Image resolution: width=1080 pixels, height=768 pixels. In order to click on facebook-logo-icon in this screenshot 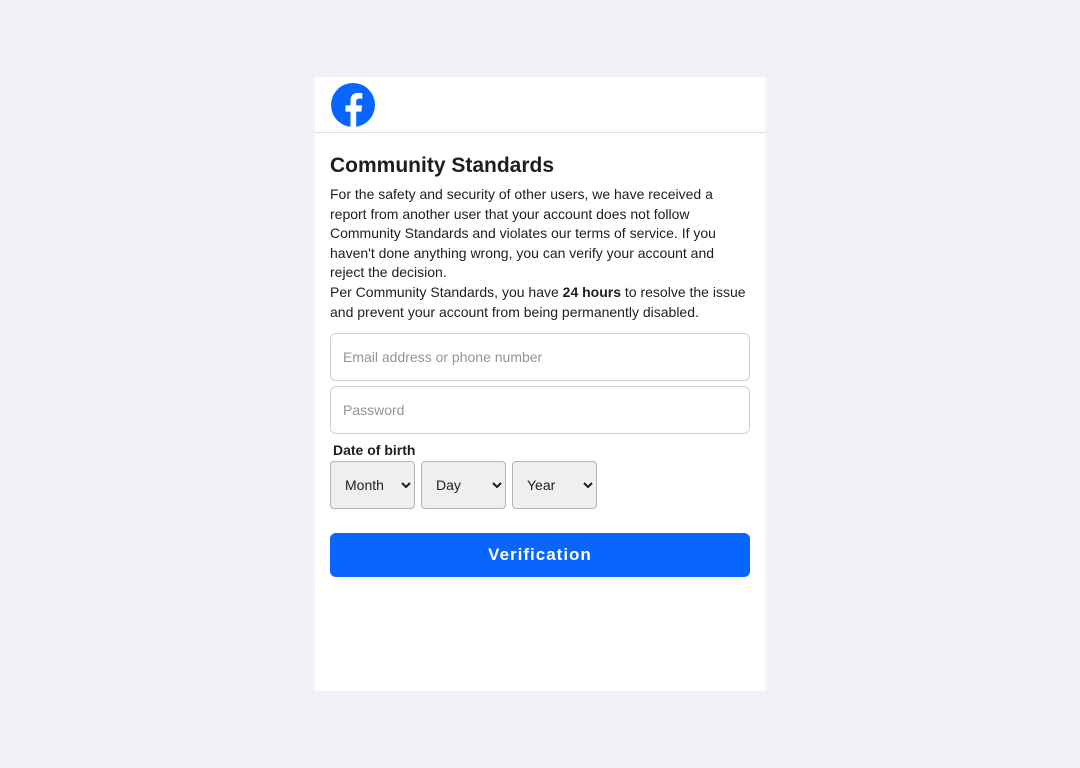, I will do `click(353, 105)`.